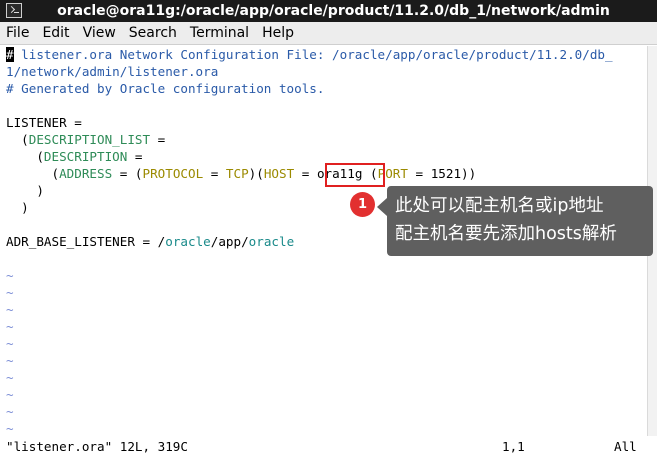  Describe the element at coordinates (74, 156) in the screenshot. I see `code-line-description: (DESCRIPTION =` at that location.